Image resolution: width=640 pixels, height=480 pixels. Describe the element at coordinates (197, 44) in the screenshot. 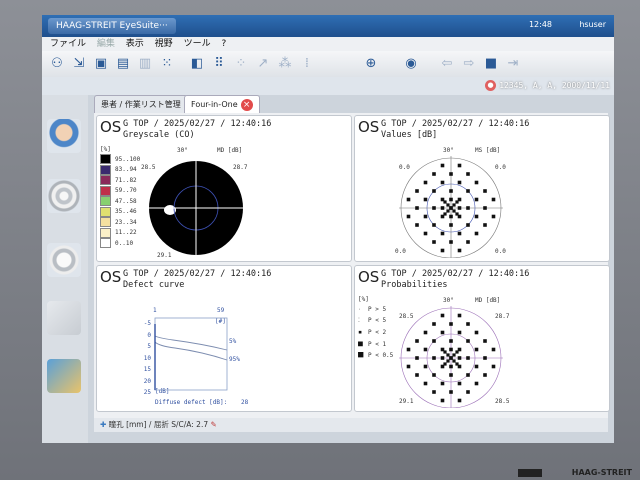

I see `menu-tools: ツール` at that location.